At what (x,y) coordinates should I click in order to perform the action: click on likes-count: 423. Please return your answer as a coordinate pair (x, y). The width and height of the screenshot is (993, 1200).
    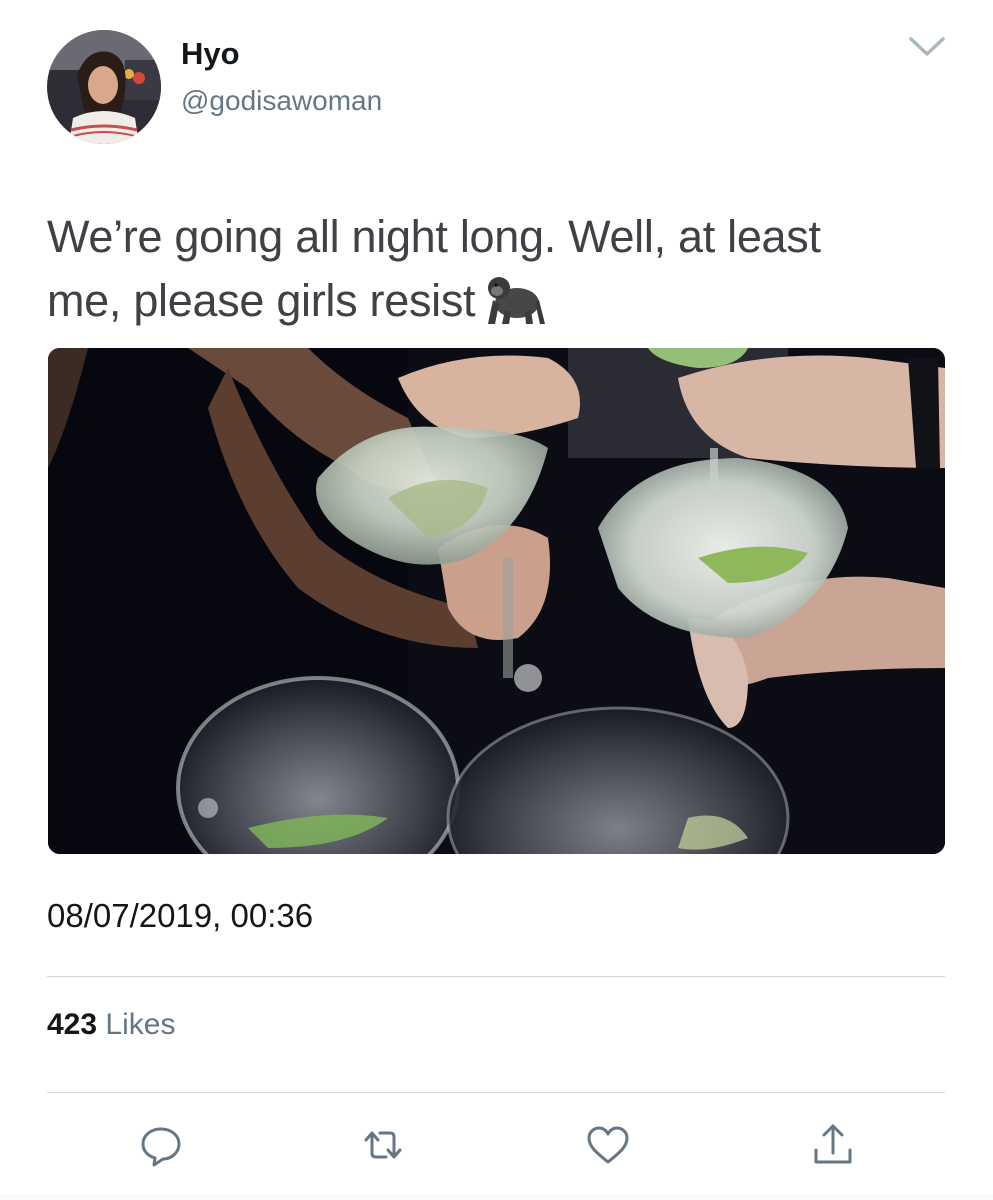
    Looking at the image, I should click on (72, 1024).